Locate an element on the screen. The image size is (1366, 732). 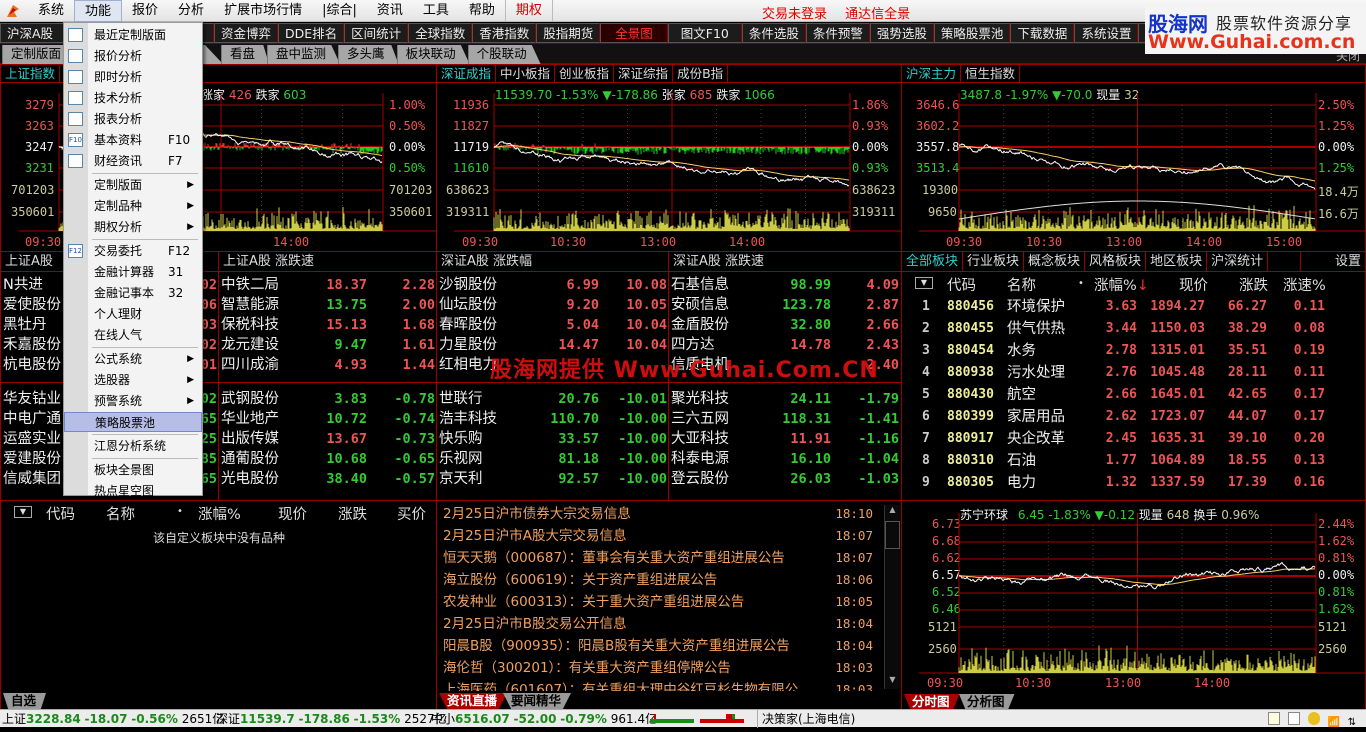
list-item: 沙钢股份 6.99 10.08 is located at coordinates (553, 285).